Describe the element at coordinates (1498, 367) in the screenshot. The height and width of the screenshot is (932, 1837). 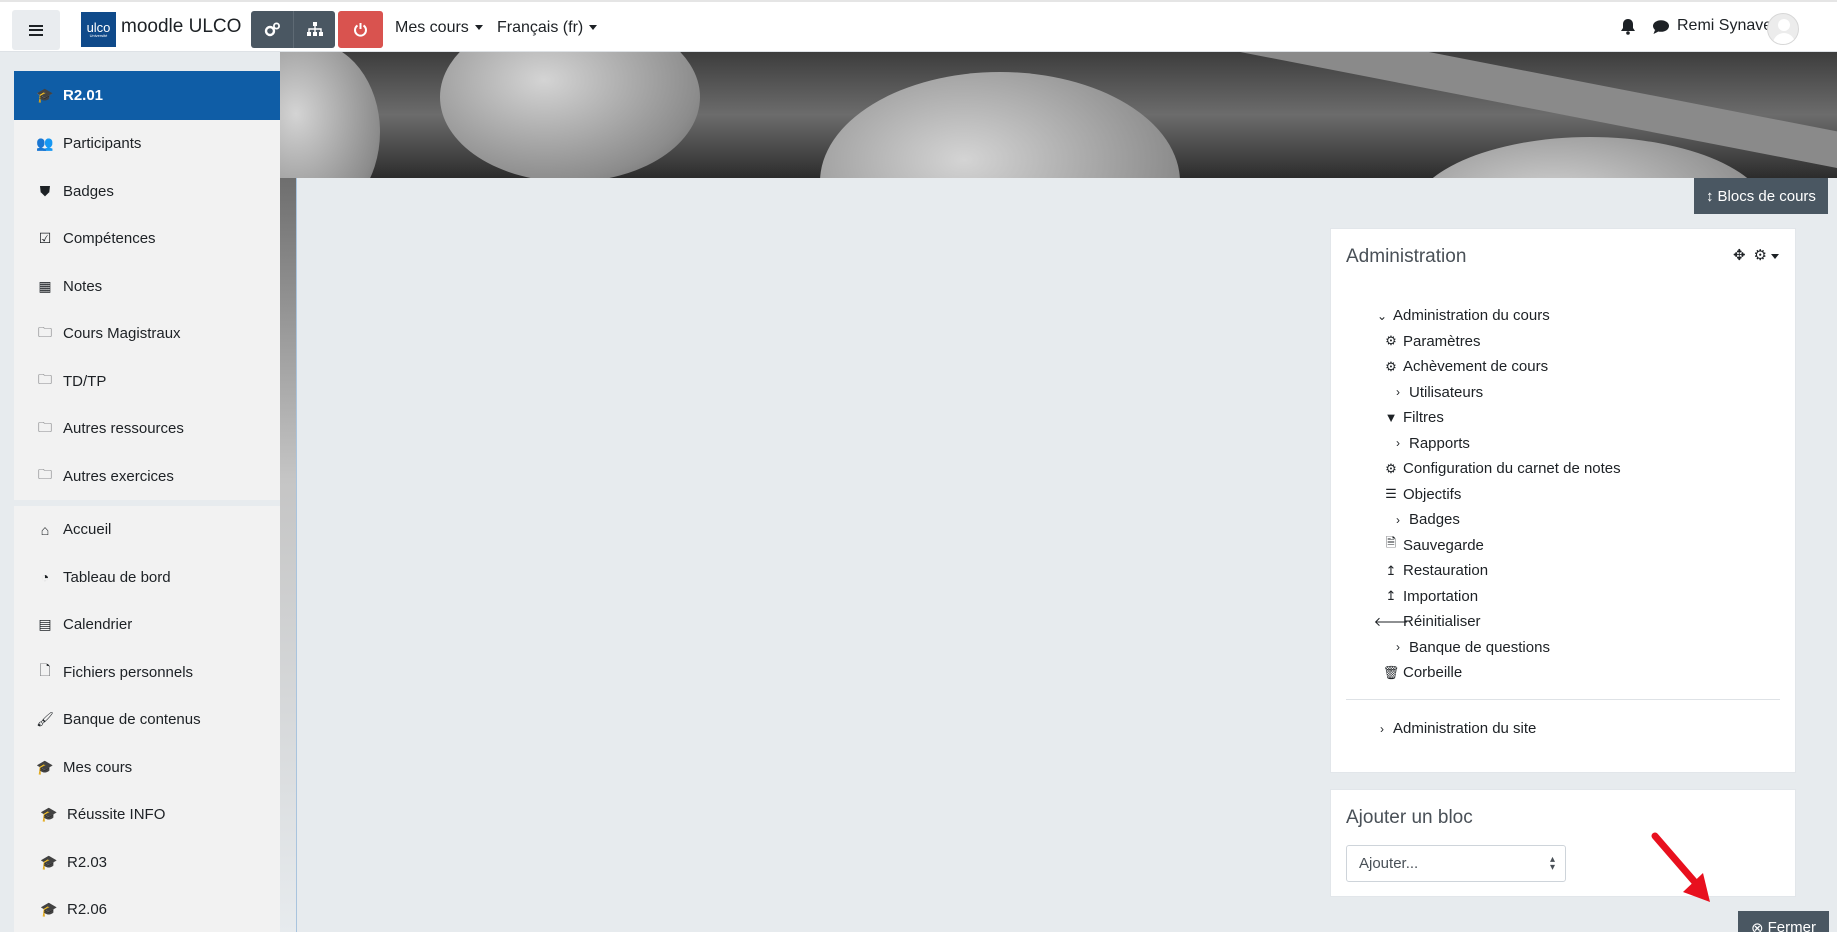
I see `tree-item-achevement: ⚙ Achèvement de cours` at that location.